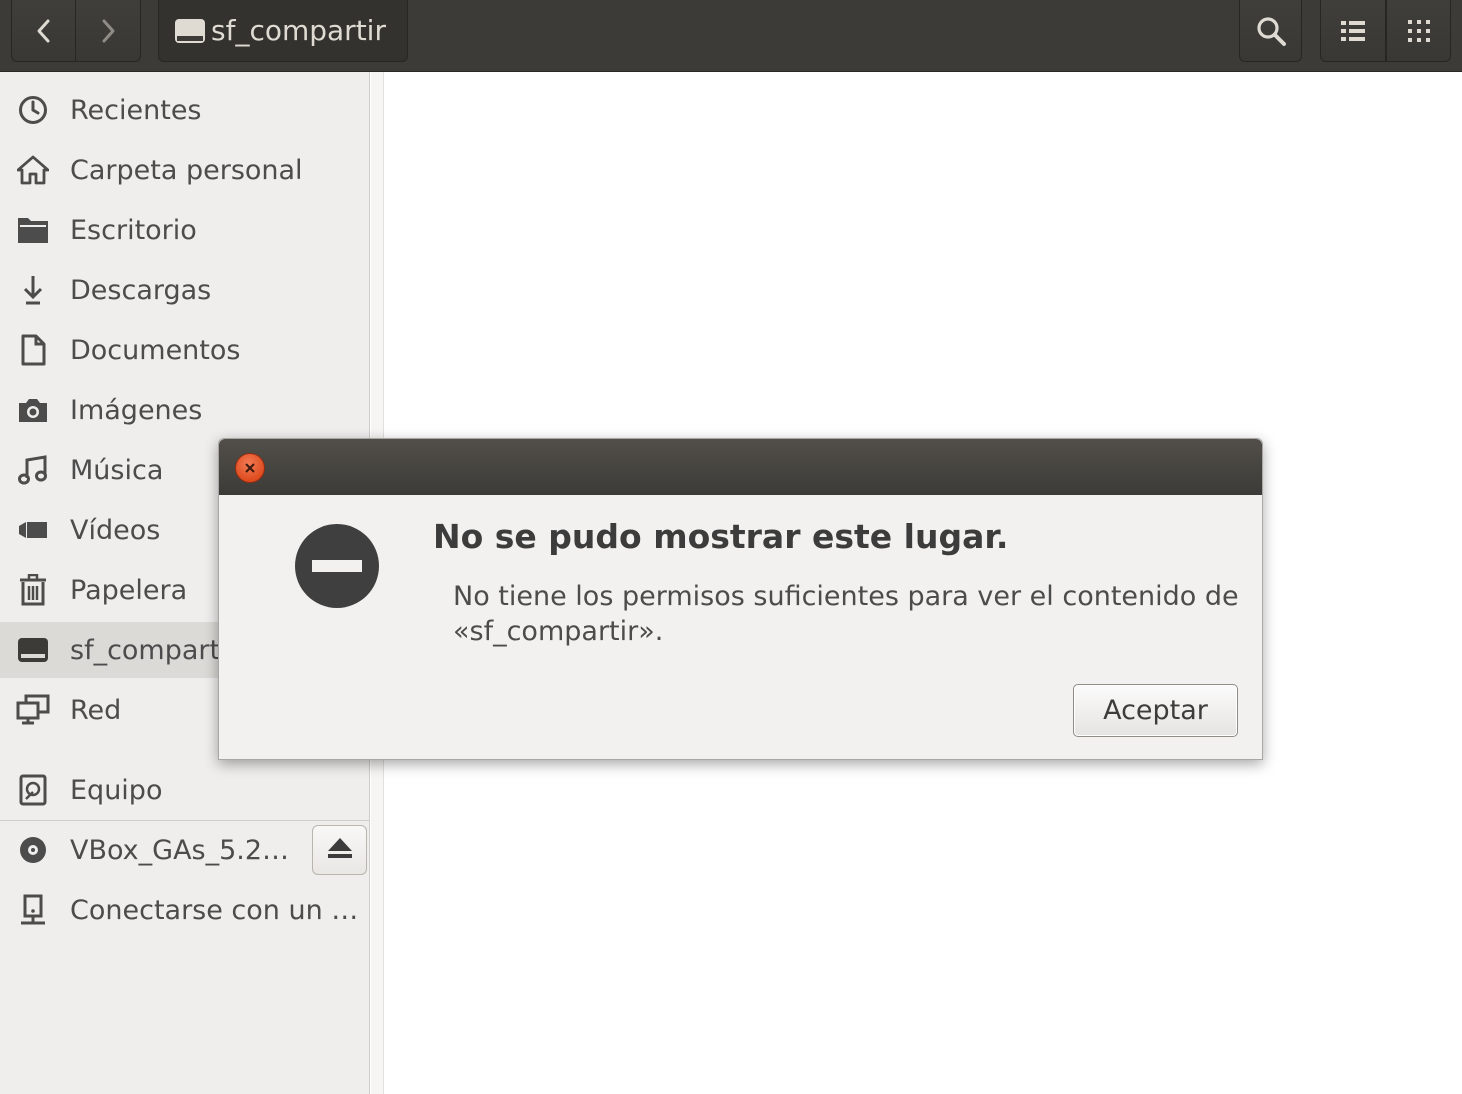 The height and width of the screenshot is (1094, 1462). I want to click on chevron-right-icon, so click(108, 31).